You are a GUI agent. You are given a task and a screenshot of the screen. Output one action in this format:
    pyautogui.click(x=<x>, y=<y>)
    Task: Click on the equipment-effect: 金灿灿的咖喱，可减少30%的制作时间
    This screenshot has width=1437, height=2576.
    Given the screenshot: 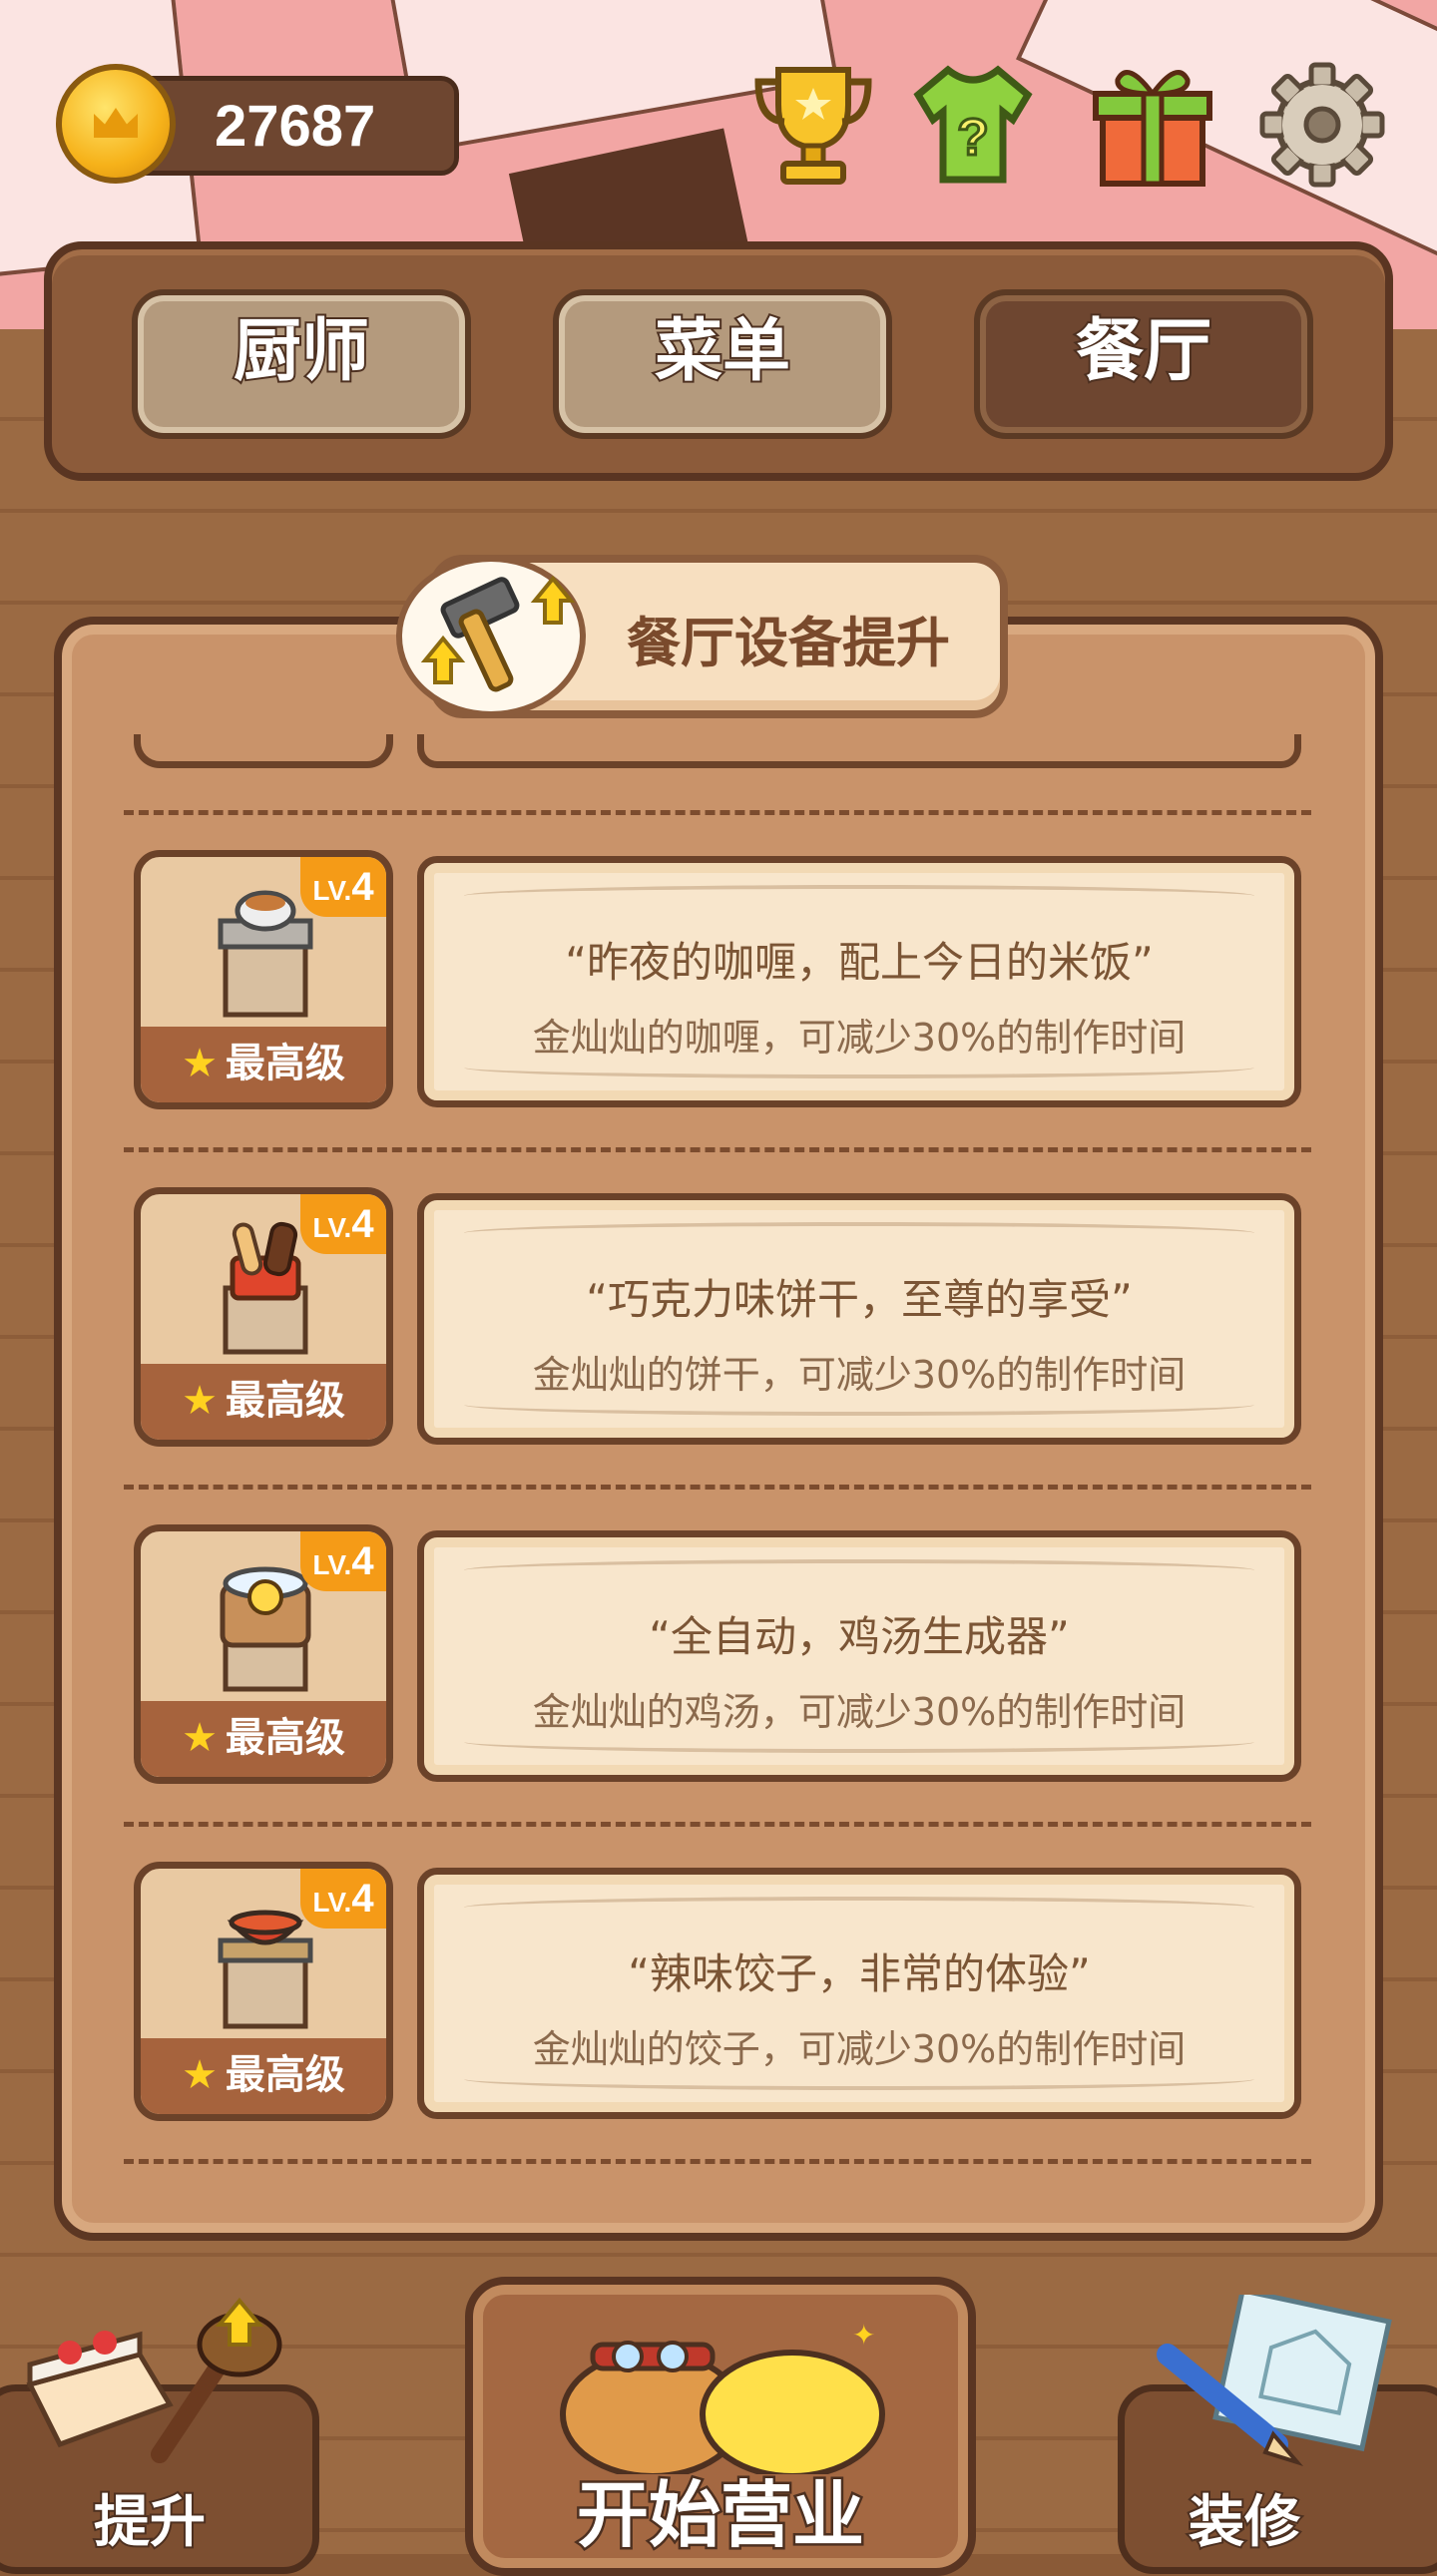 What is the action you would take?
    pyautogui.click(x=859, y=1038)
    